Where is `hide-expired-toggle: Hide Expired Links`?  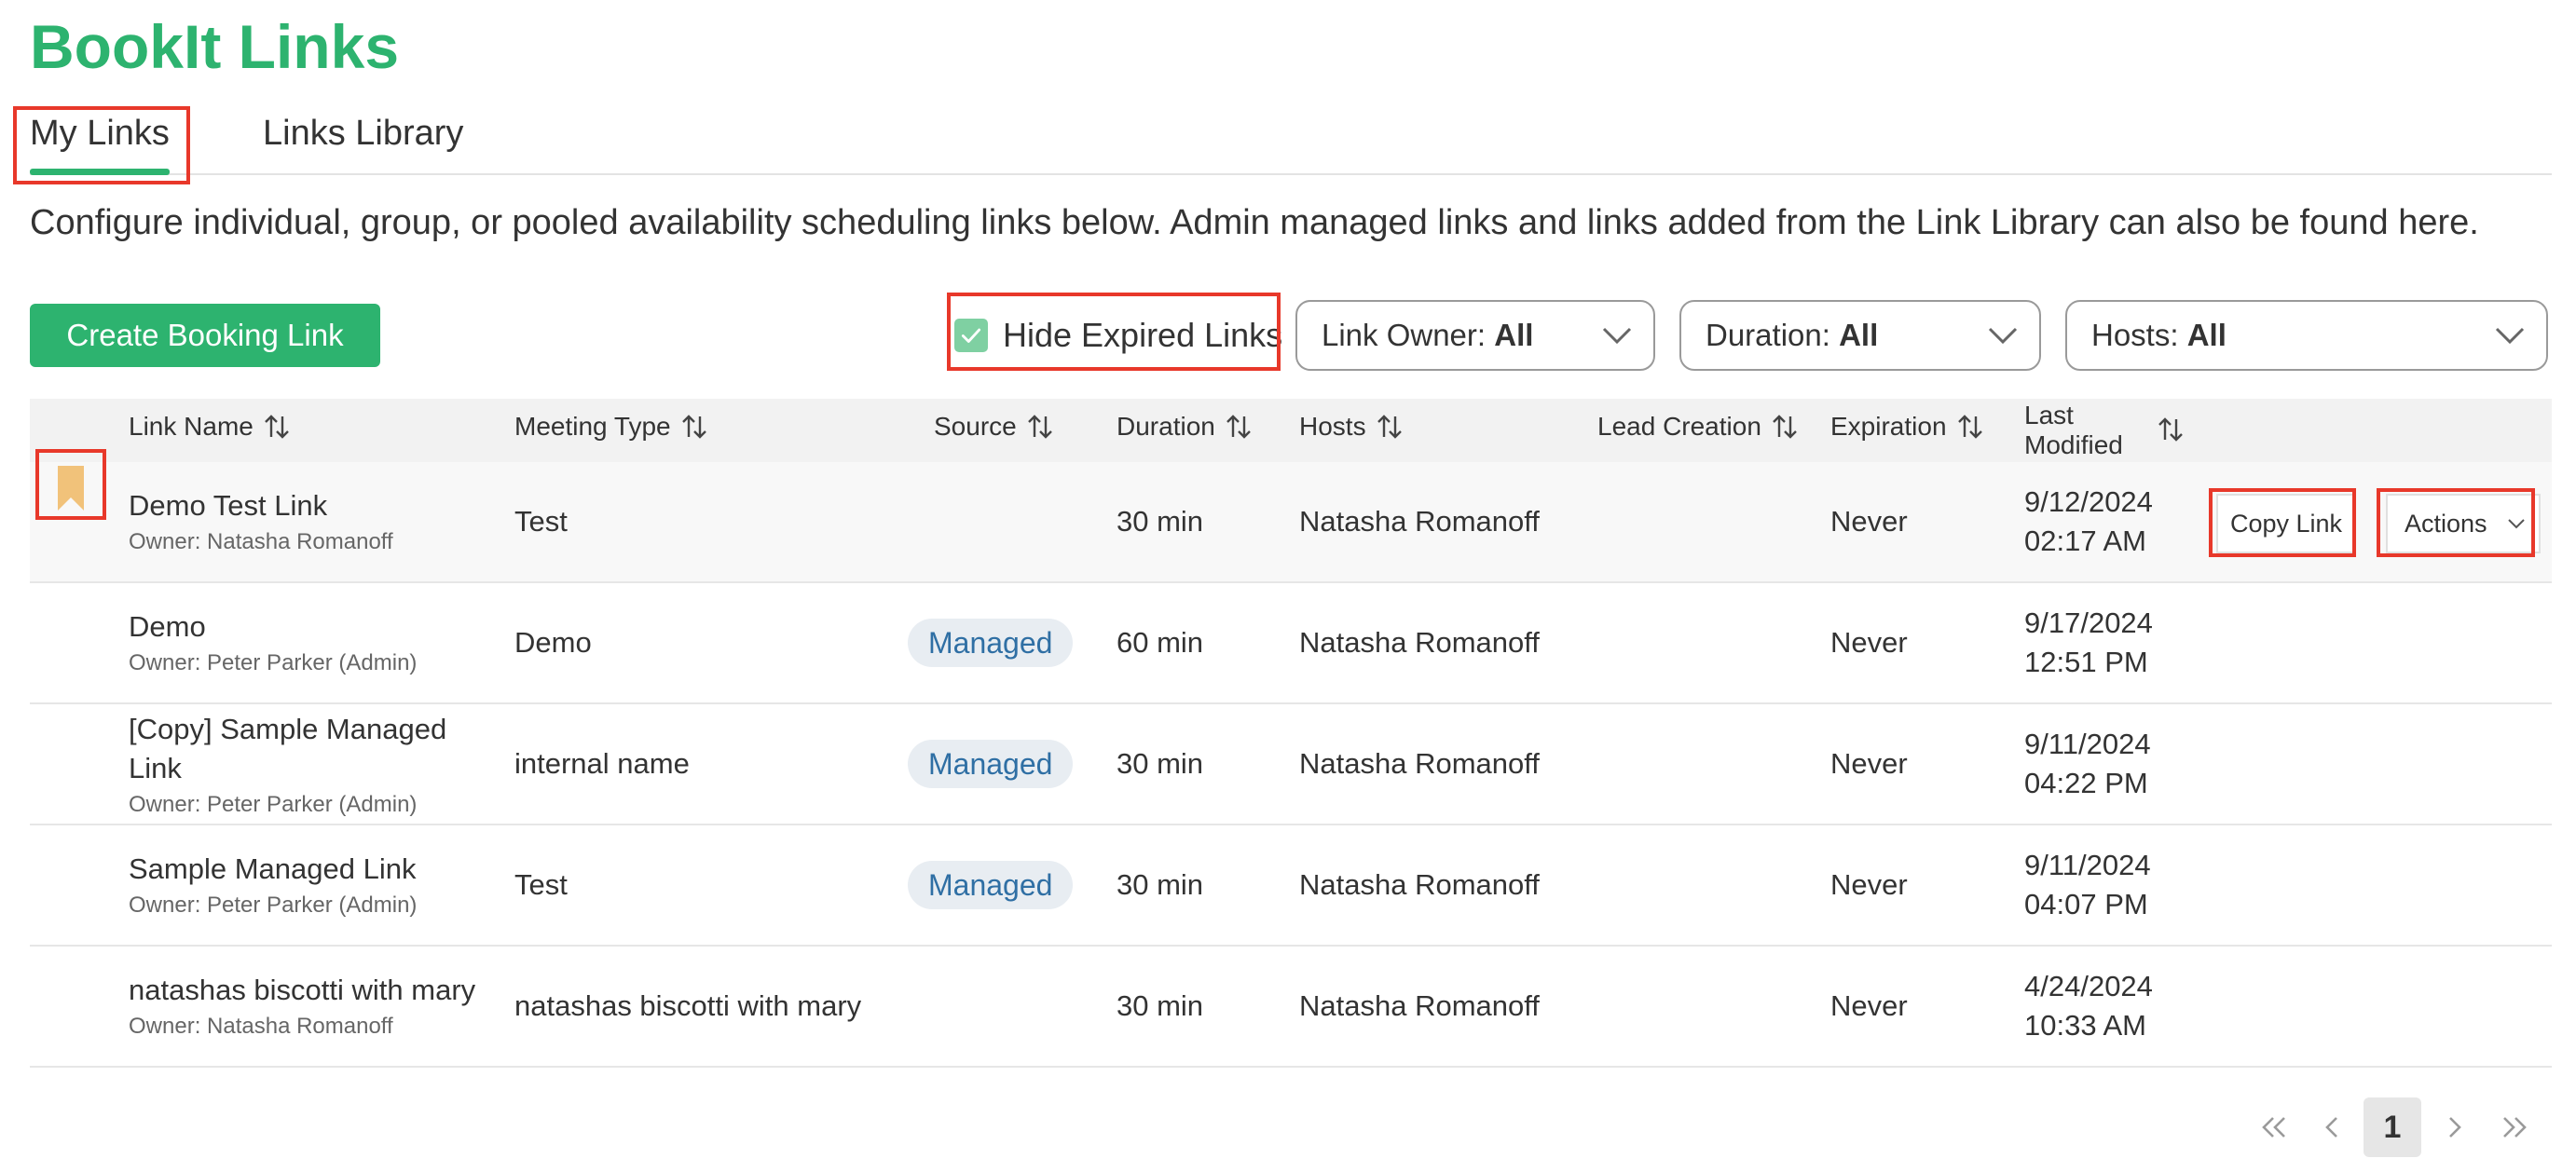
hide-expired-toggle: Hide Expired Links is located at coordinates (1118, 335).